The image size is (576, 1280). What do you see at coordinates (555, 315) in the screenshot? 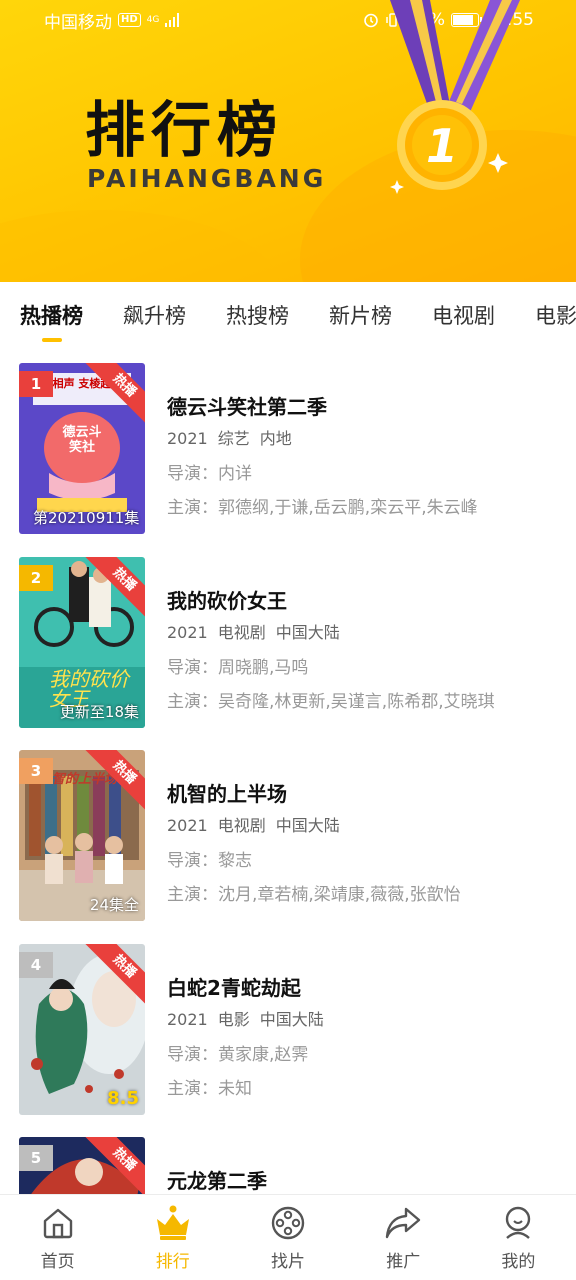
I see `tab-movie: 电影` at bounding box center [555, 315].